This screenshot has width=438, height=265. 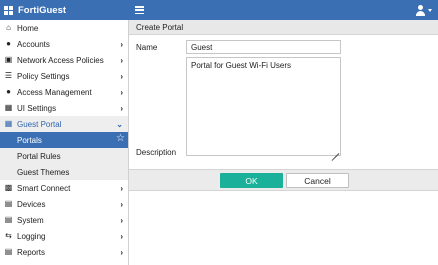 I want to click on sidebar-item-label: Reports, so click(x=31, y=252).